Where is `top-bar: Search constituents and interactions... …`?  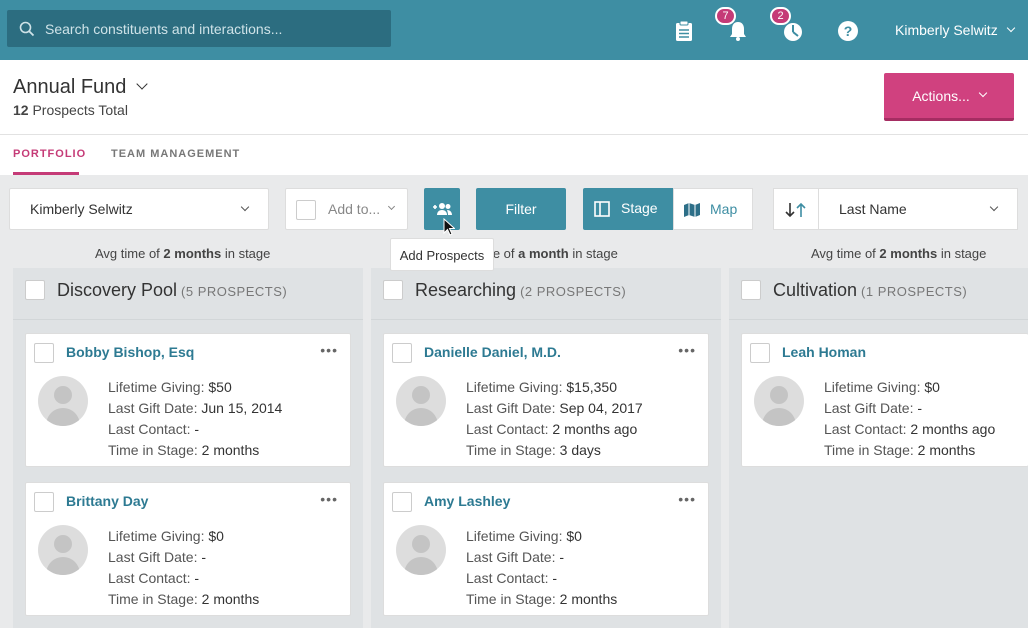
top-bar: Search constituents and interactions... … is located at coordinates (514, 30).